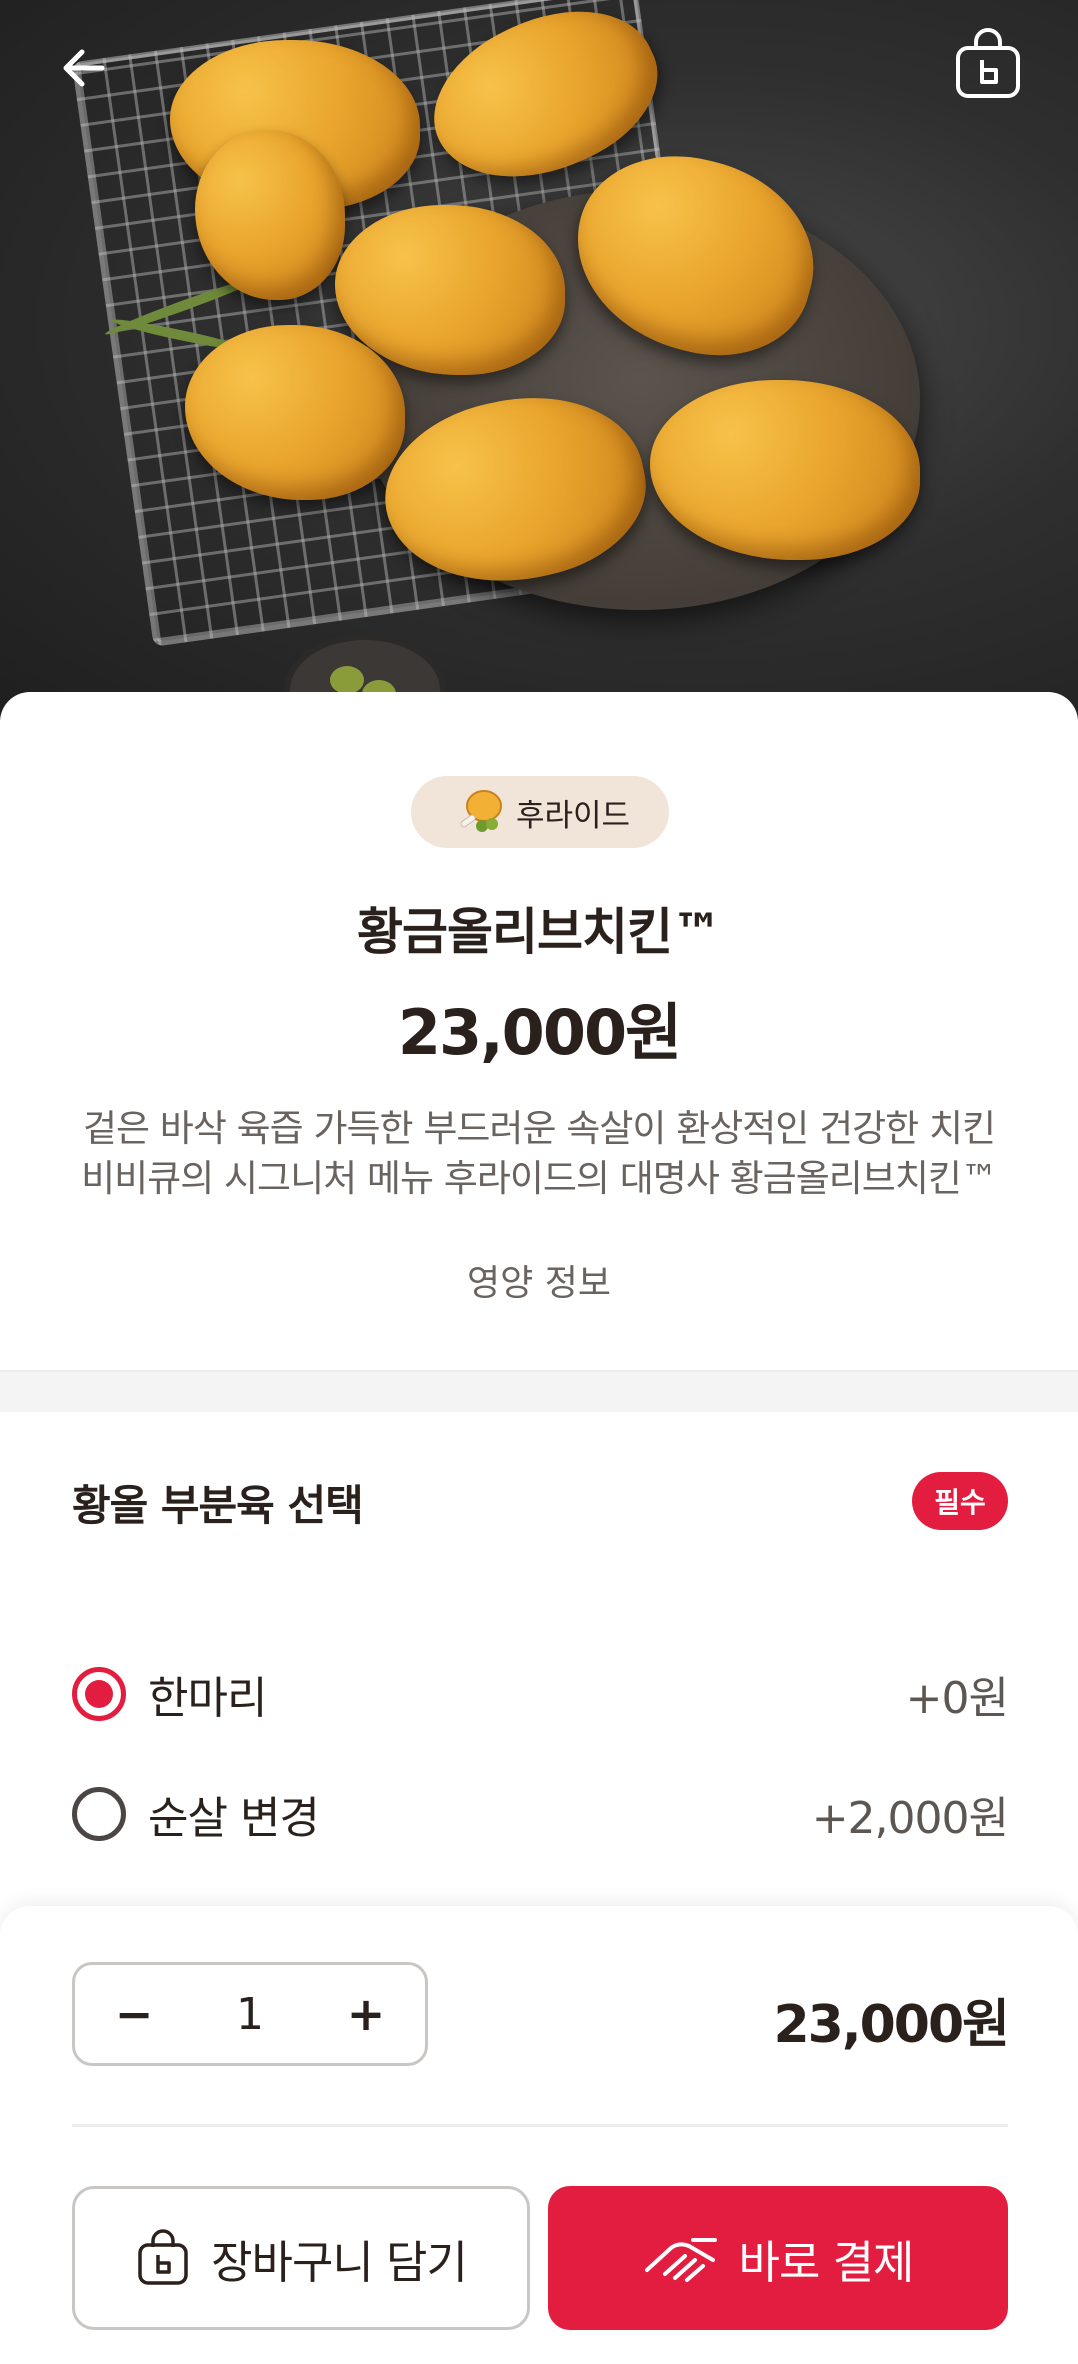 The height and width of the screenshot is (2364, 1078). Describe the element at coordinates (339, 2262) in the screenshot. I see `add-to-cart-label: 장바구니 담기` at that location.